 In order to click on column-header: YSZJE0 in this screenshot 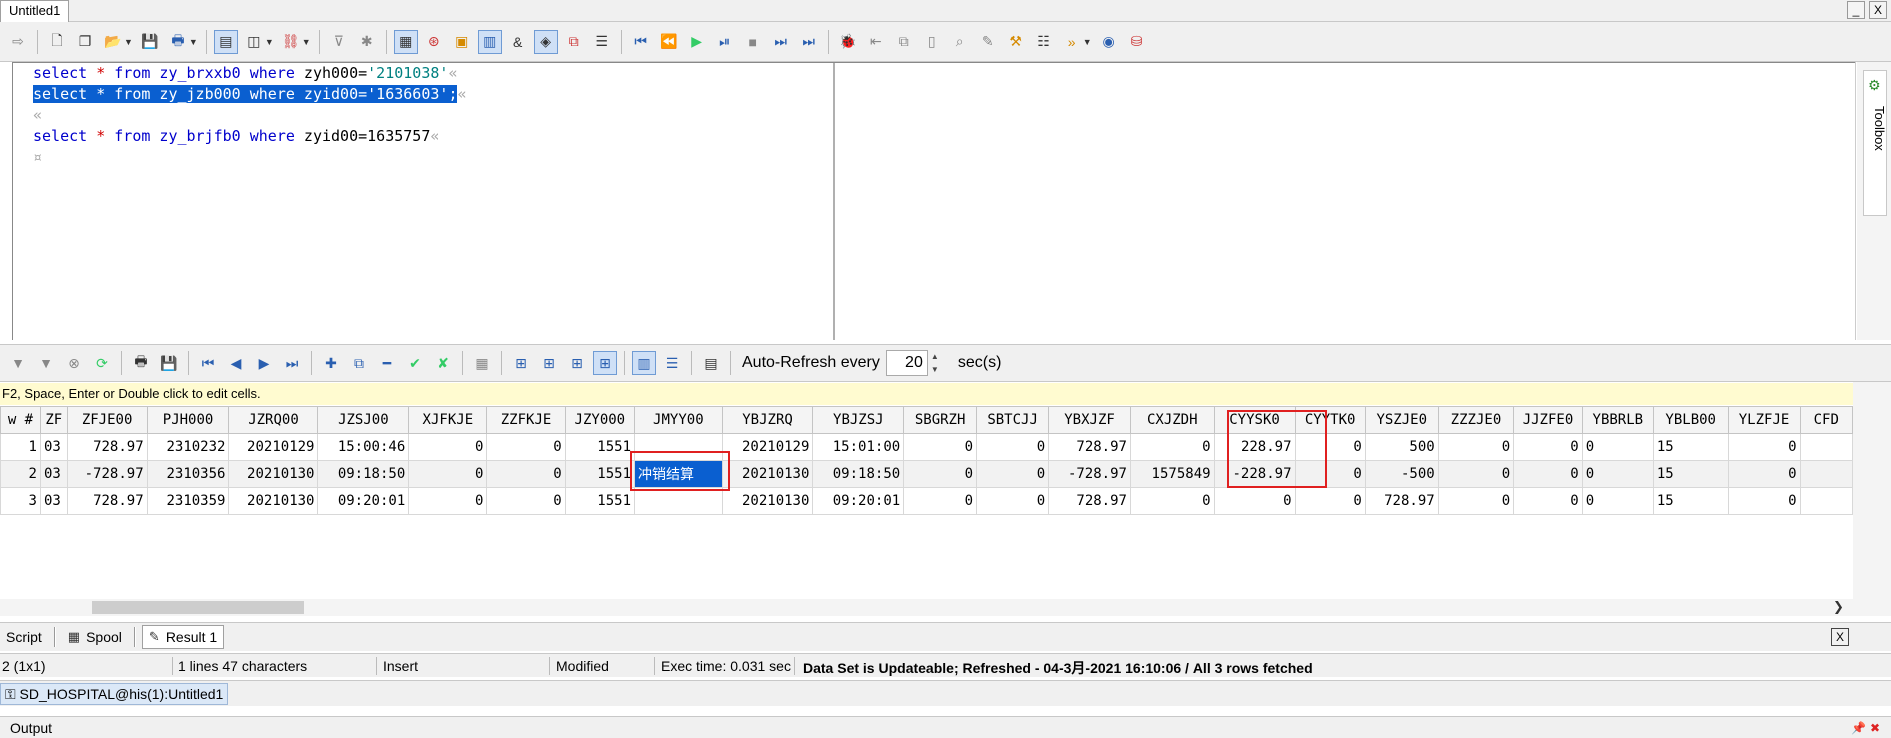, I will do `click(1401, 420)`.